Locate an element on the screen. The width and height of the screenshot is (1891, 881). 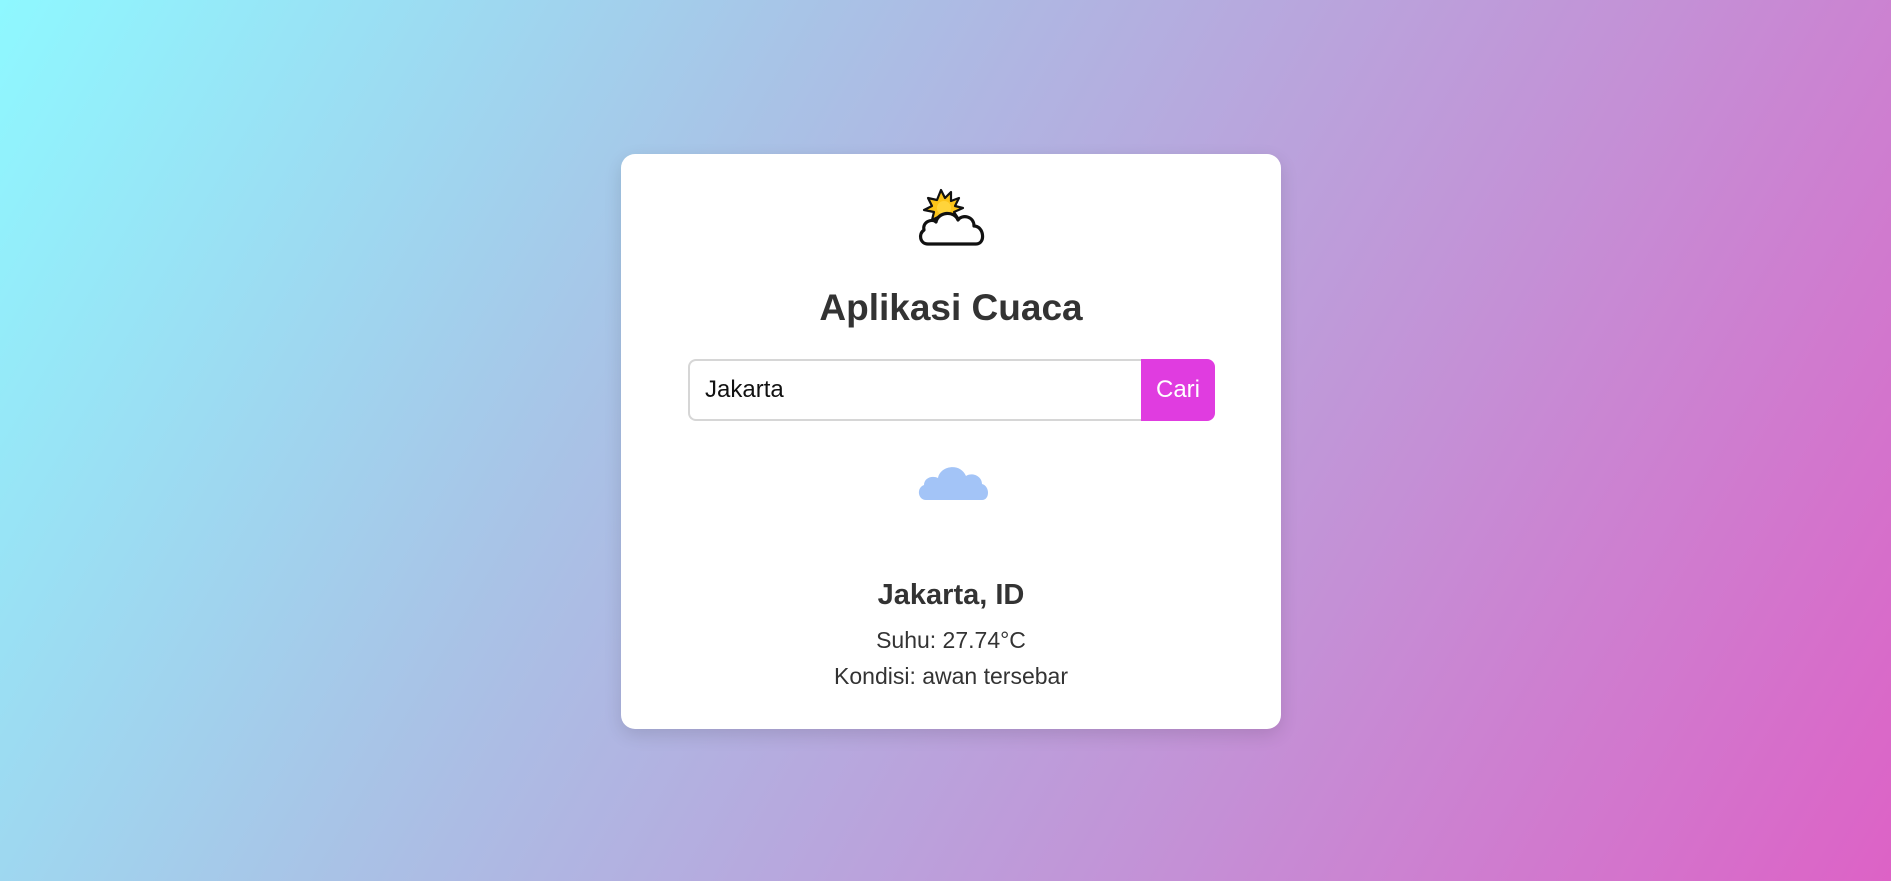
city-search-input is located at coordinates (914, 390).